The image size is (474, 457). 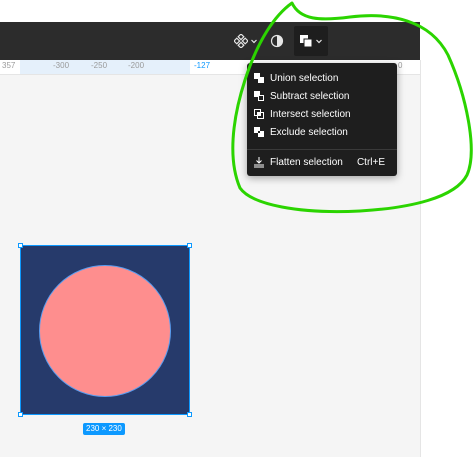 I want to click on union-icon, so click(x=259, y=78).